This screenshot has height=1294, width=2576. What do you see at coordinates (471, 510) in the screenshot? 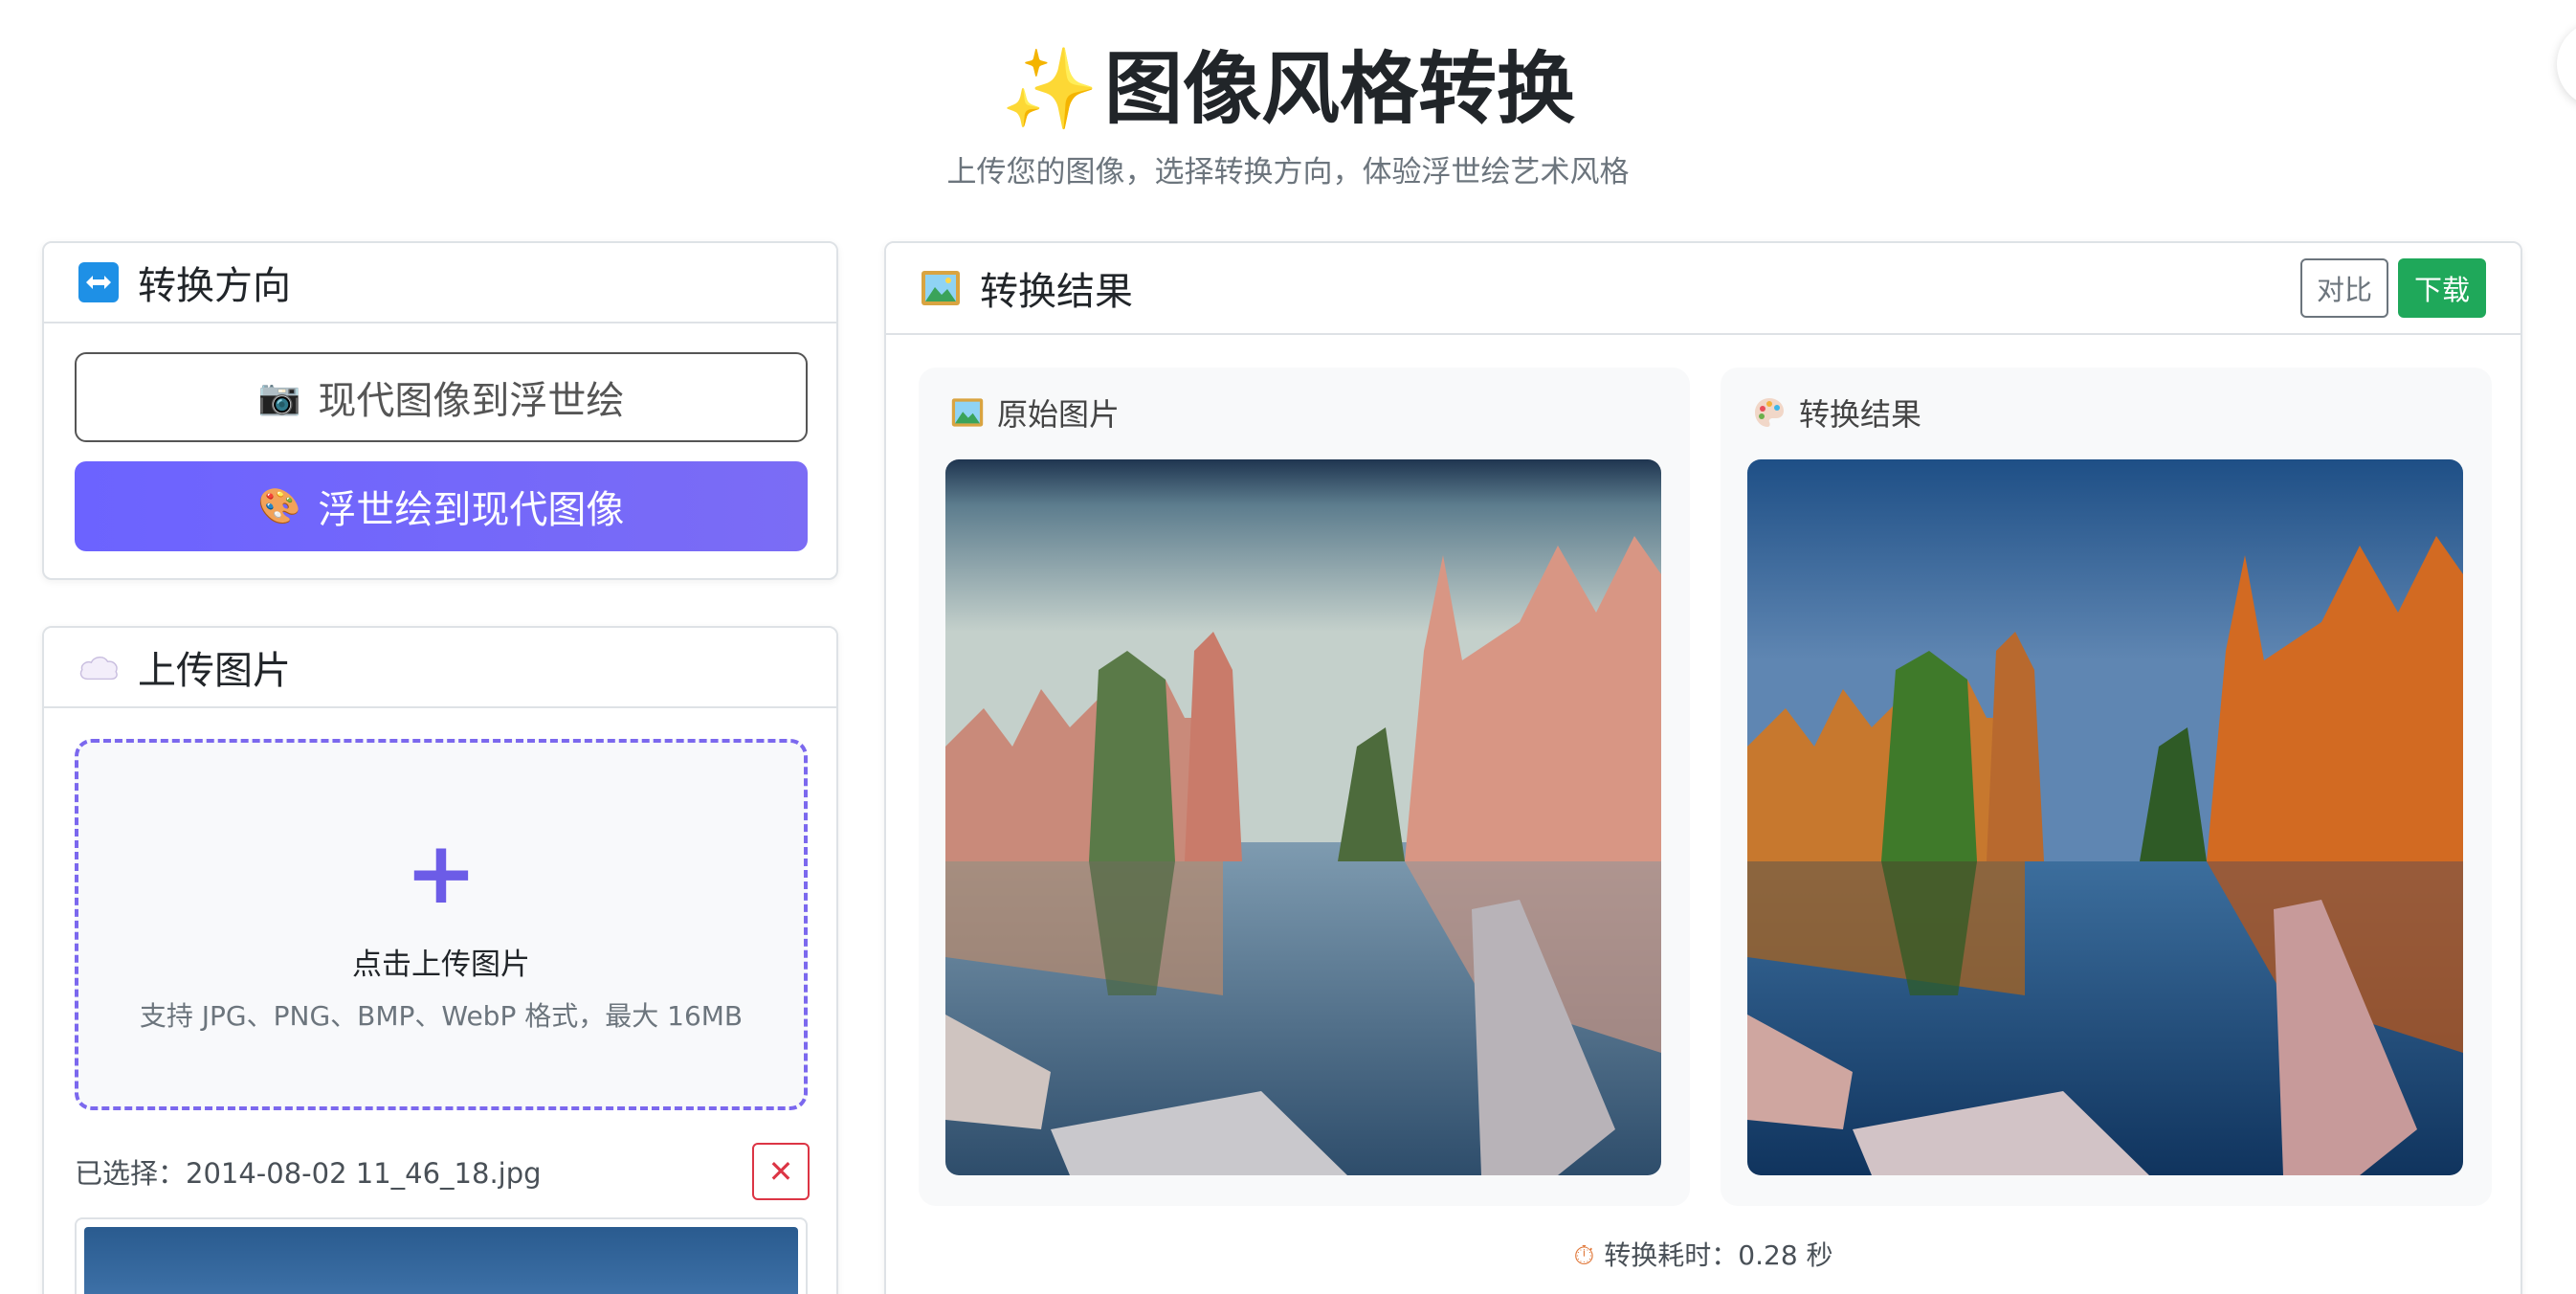
I see `ukiyoe-to-modern-label: 浮世绘到现代图像` at bounding box center [471, 510].